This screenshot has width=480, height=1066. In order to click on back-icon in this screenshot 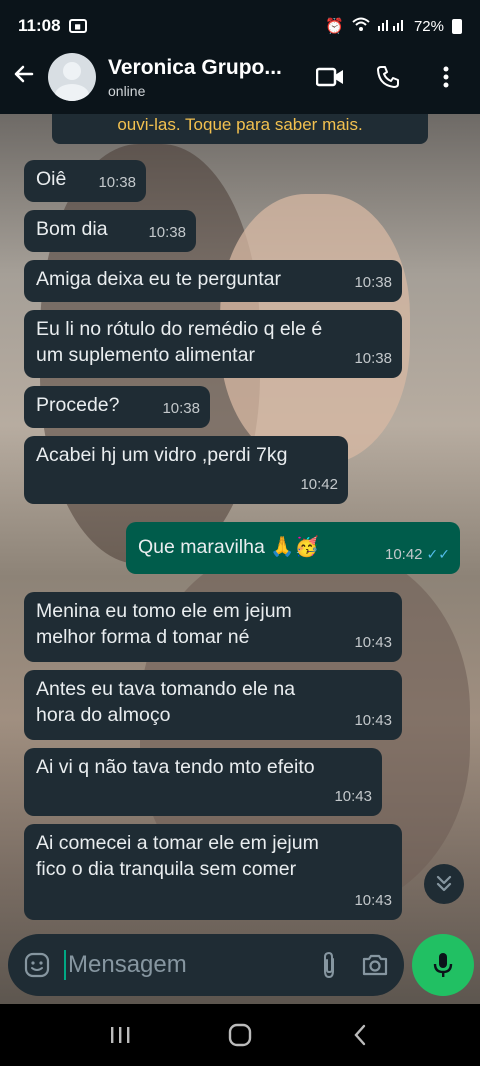, I will do `click(360, 1035)`.